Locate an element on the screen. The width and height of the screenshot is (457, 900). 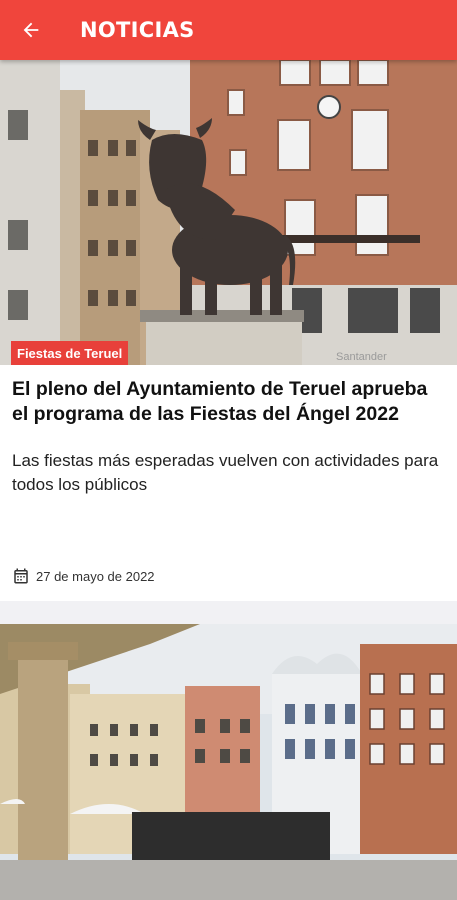
news-date: 27 de mayo de 2022 is located at coordinates (83, 576).